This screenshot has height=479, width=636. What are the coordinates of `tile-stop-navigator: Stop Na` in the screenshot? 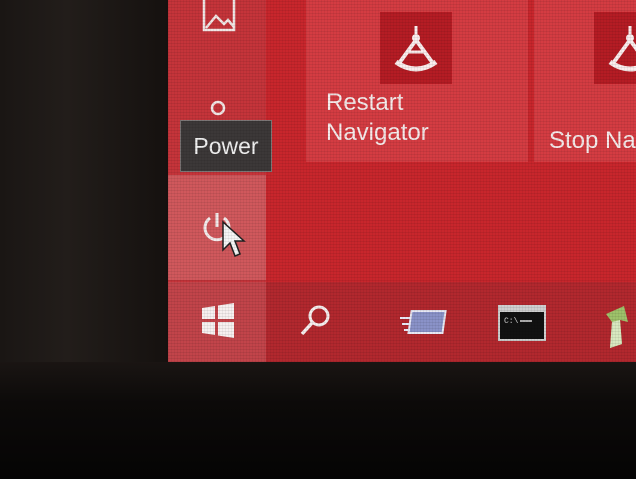 It's located at (585, 81).